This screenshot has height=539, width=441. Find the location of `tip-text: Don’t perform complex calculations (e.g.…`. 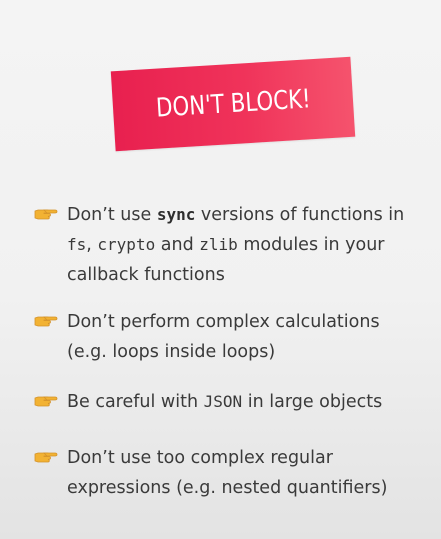

tip-text: Don’t perform complex calculations (e.g.… is located at coordinates (223, 337).